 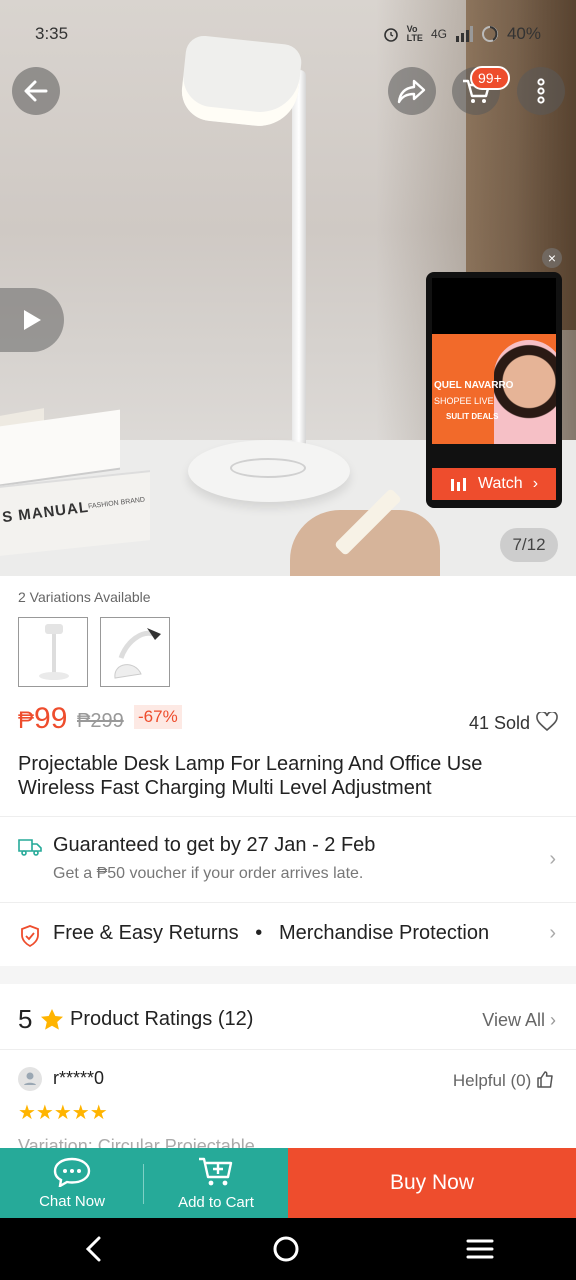 I want to click on status-icons: Vo LTE 4G 40%, so click(x=462, y=34).